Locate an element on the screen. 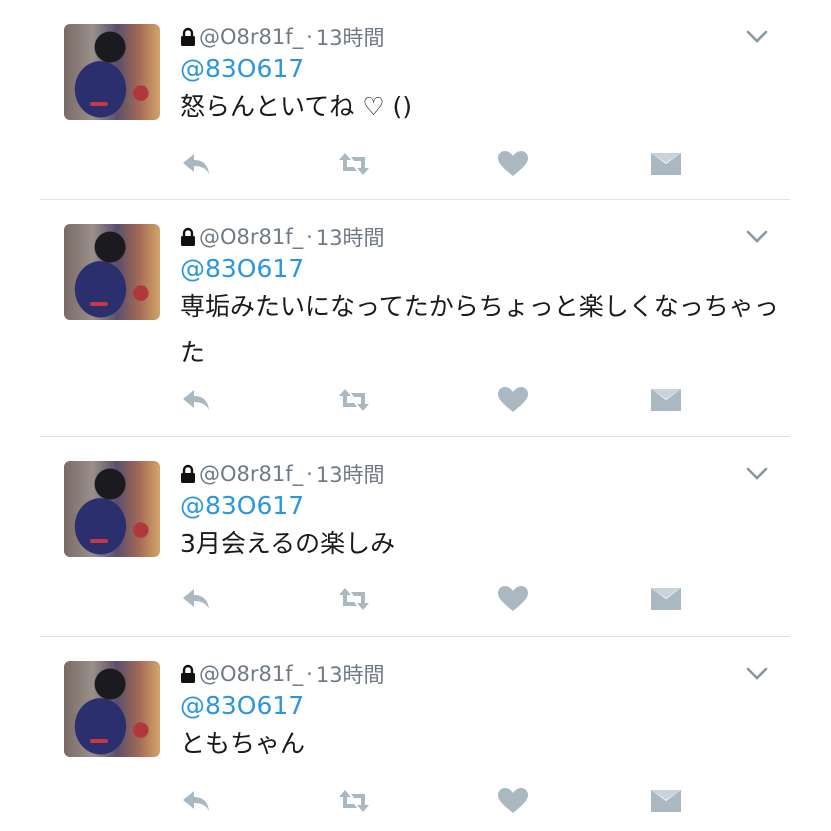  tweet-text: 3月会えるの楽しみ is located at coordinates (288, 543).